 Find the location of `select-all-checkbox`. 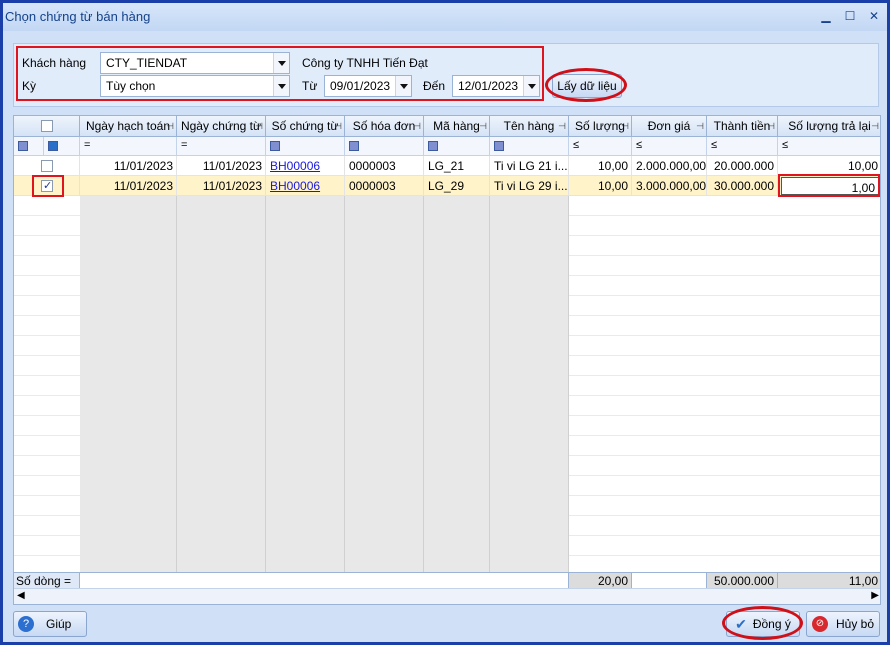

select-all-checkbox is located at coordinates (47, 126).